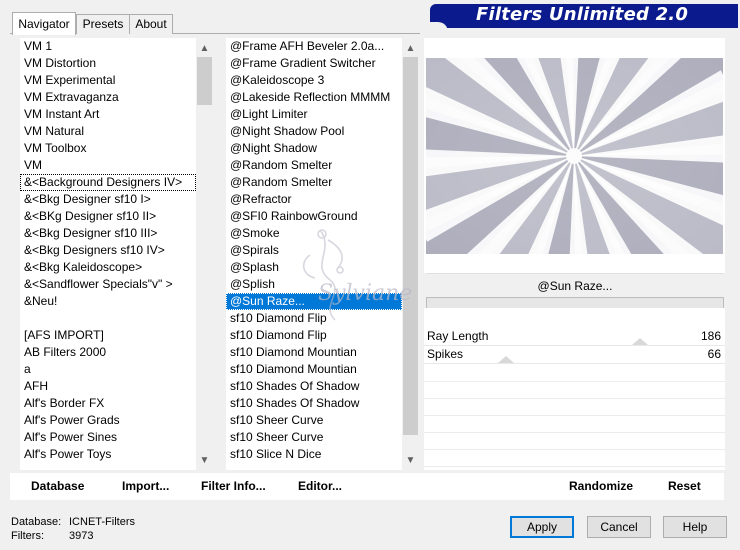  What do you see at coordinates (108, 250) in the screenshot?
I see `category-item: &<Bkg Designers sf10 IV>` at bounding box center [108, 250].